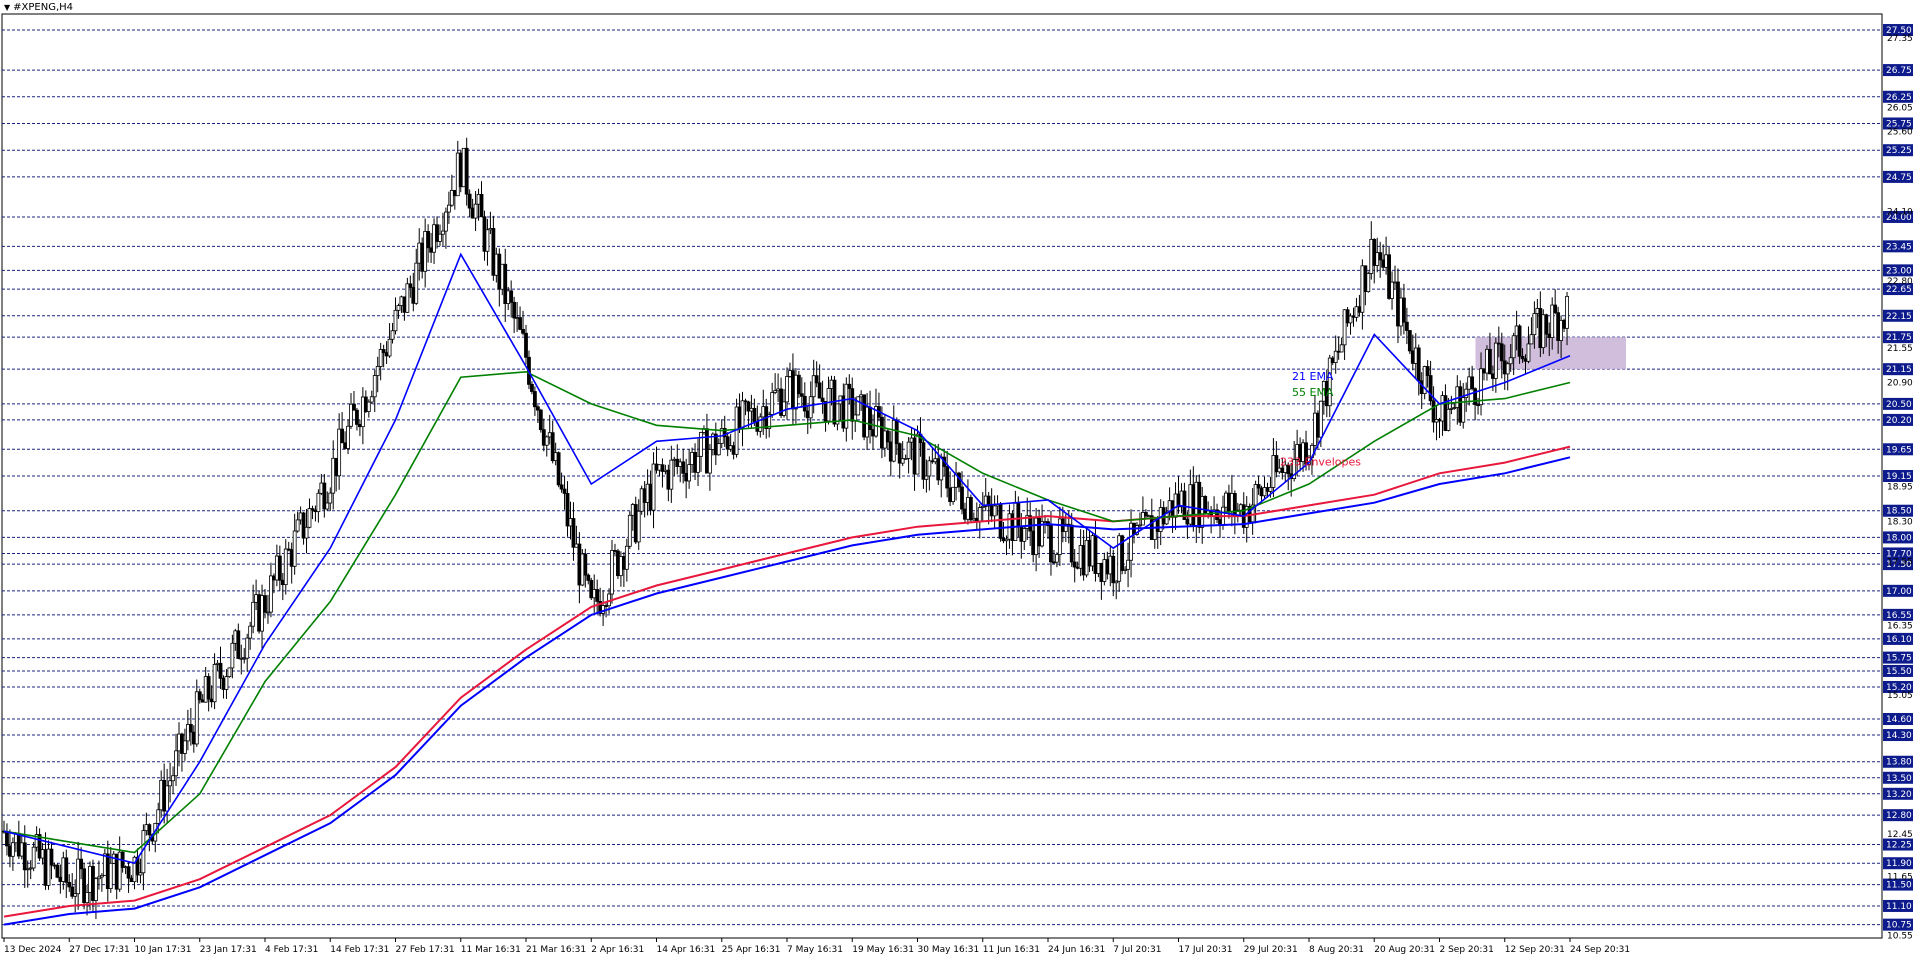  What do you see at coordinates (1336, 950) in the screenshot?
I see `time-tick-label: 8 Aug 20:31` at bounding box center [1336, 950].